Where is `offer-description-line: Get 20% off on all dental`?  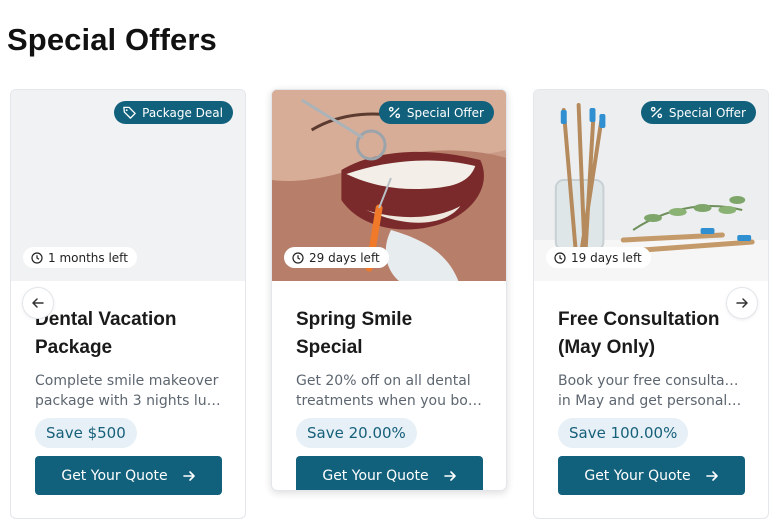
offer-description-line: Get 20% off on all dental is located at coordinates (383, 381).